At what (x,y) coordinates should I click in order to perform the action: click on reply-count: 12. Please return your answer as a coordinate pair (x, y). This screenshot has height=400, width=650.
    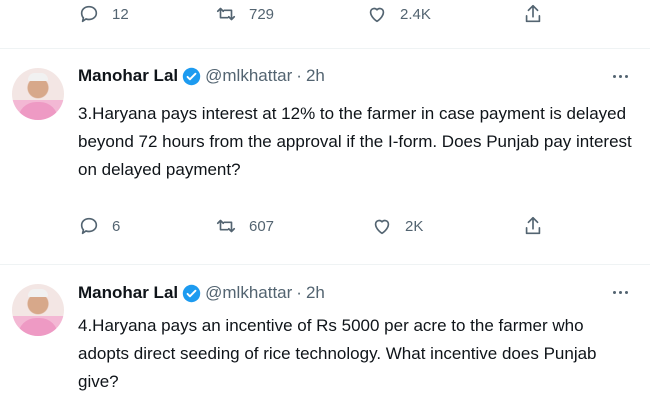
    Looking at the image, I should click on (120, 14).